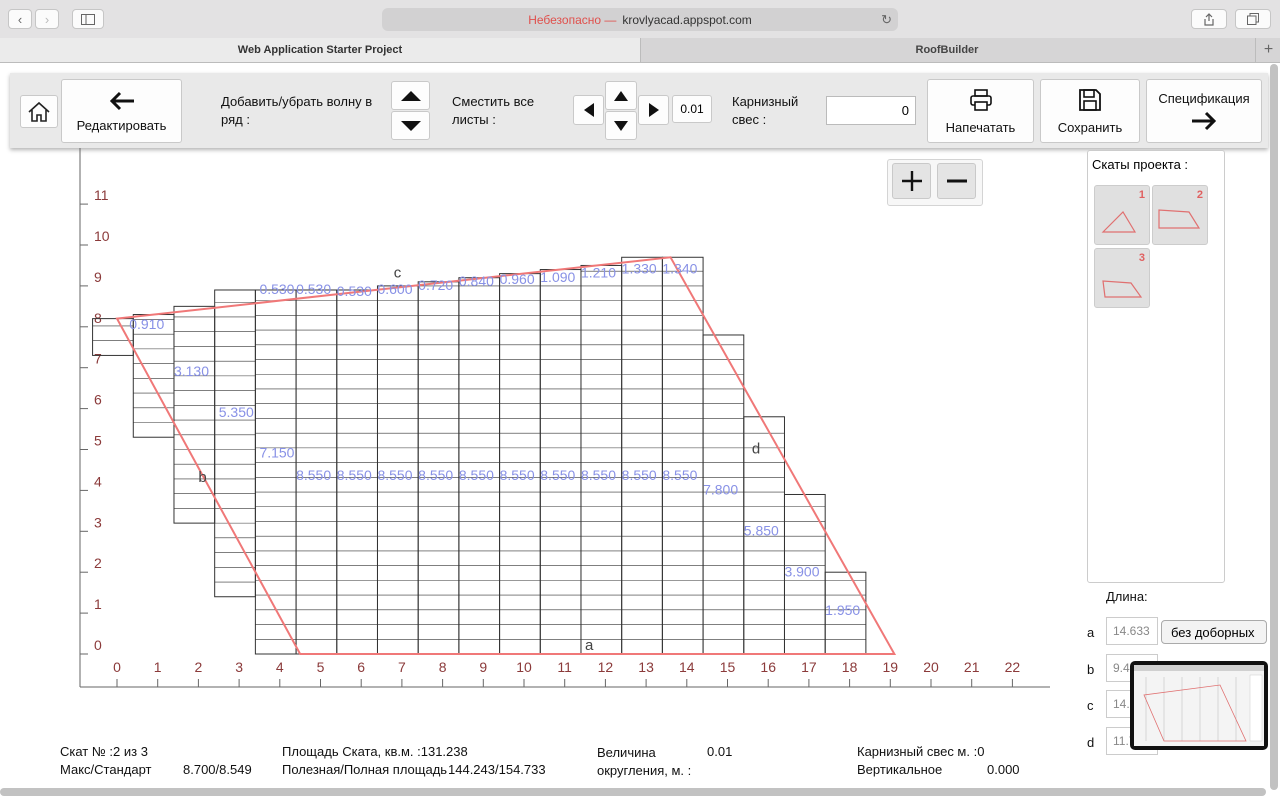 The width and height of the screenshot is (1280, 800). I want to click on add-wave-up-button, so click(410, 95).